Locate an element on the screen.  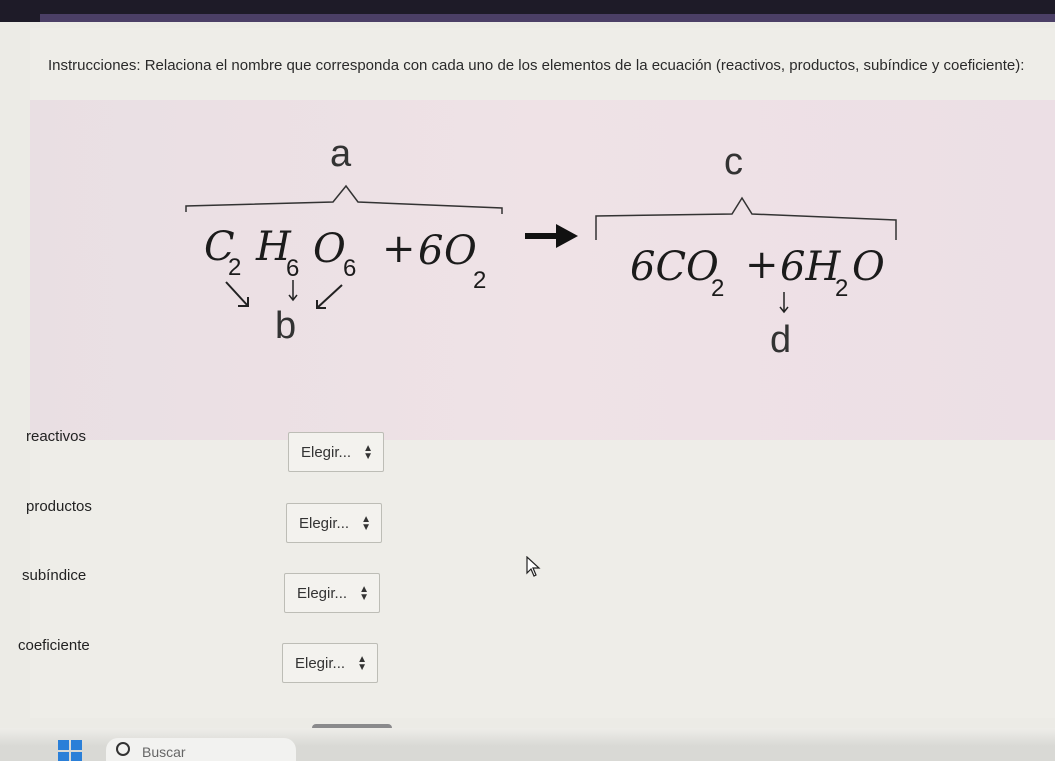
select-subindice: Elegir... ▲ ▼ is located at coordinates (332, 593).